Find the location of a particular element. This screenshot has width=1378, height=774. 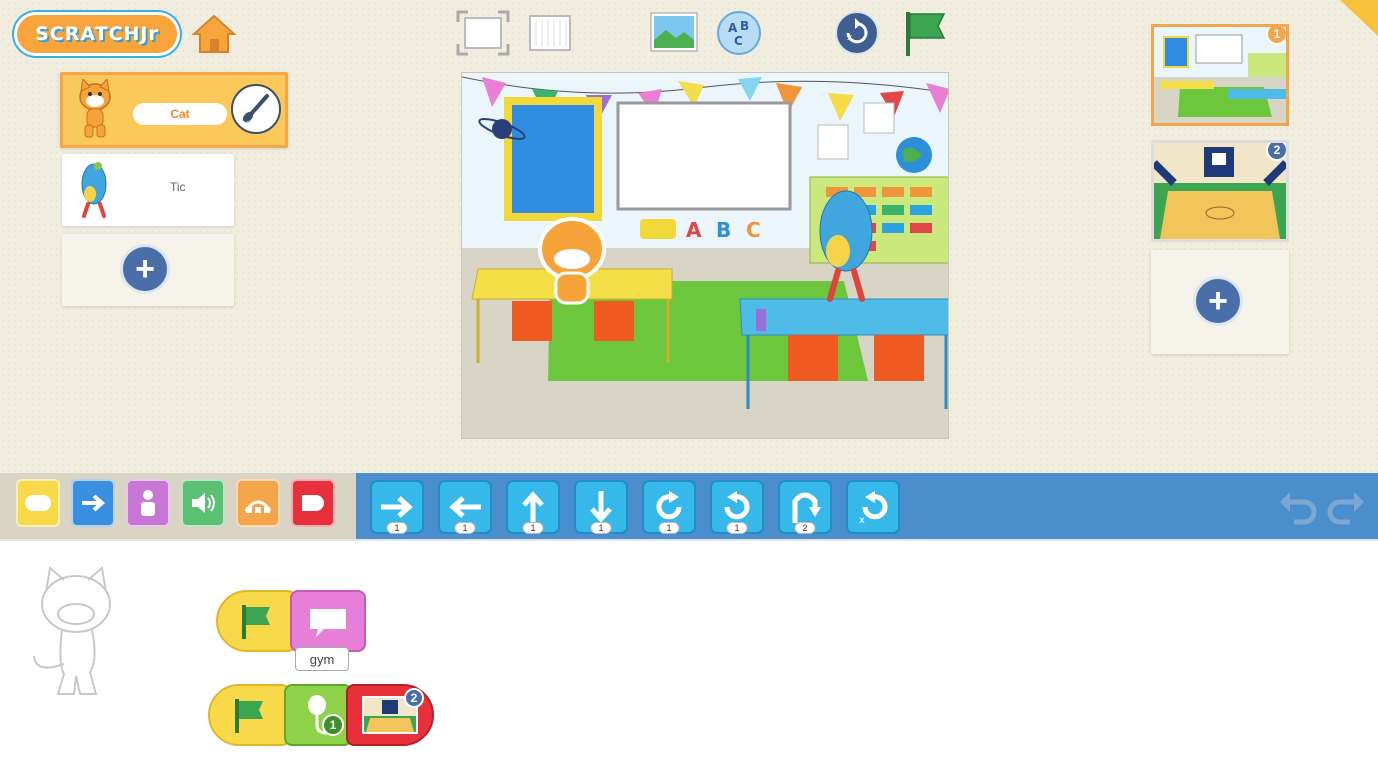

add-page-card: + is located at coordinates (1220, 302).